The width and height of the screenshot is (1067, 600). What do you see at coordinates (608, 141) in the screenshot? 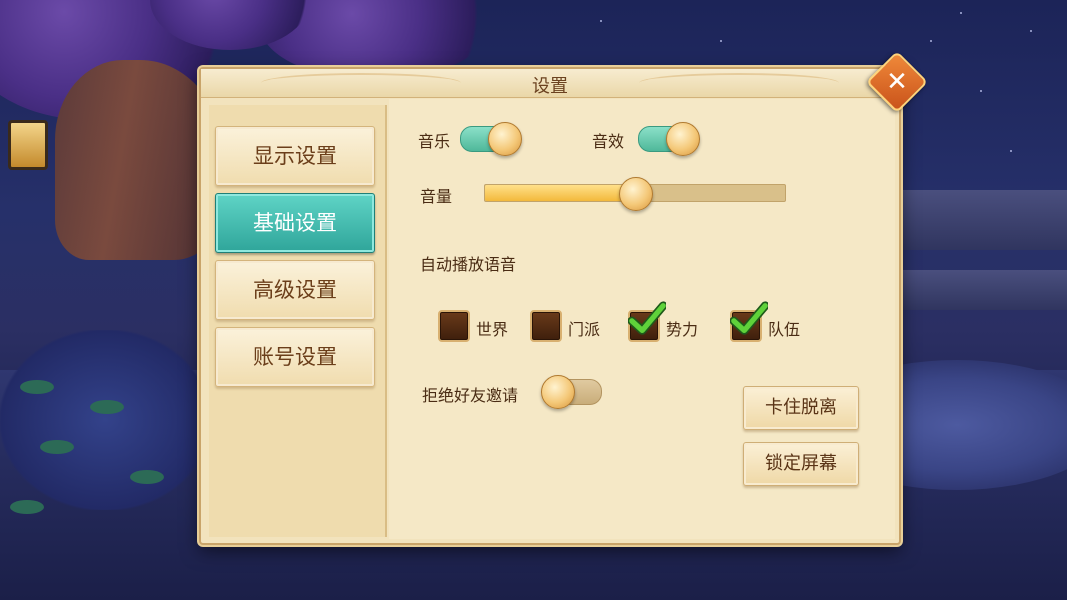
I see `sfx-label: 音效` at bounding box center [608, 141].